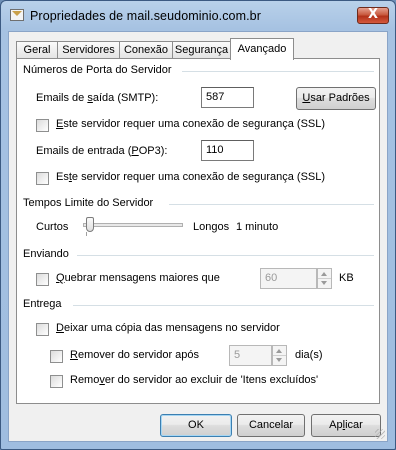  Describe the element at coordinates (90, 224) in the screenshot. I see `slider-thumb` at that location.